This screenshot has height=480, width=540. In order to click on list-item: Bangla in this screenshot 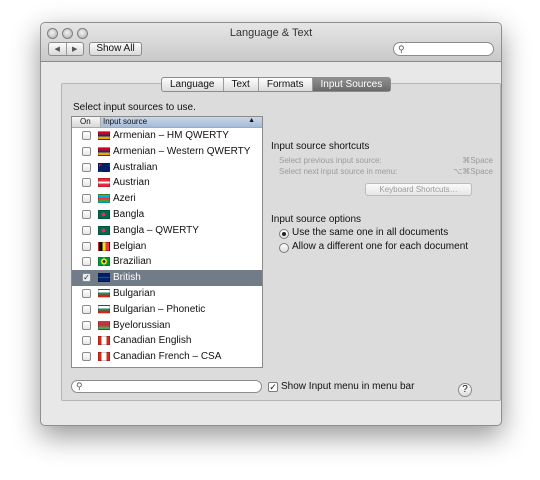, I will do `click(167, 215)`.